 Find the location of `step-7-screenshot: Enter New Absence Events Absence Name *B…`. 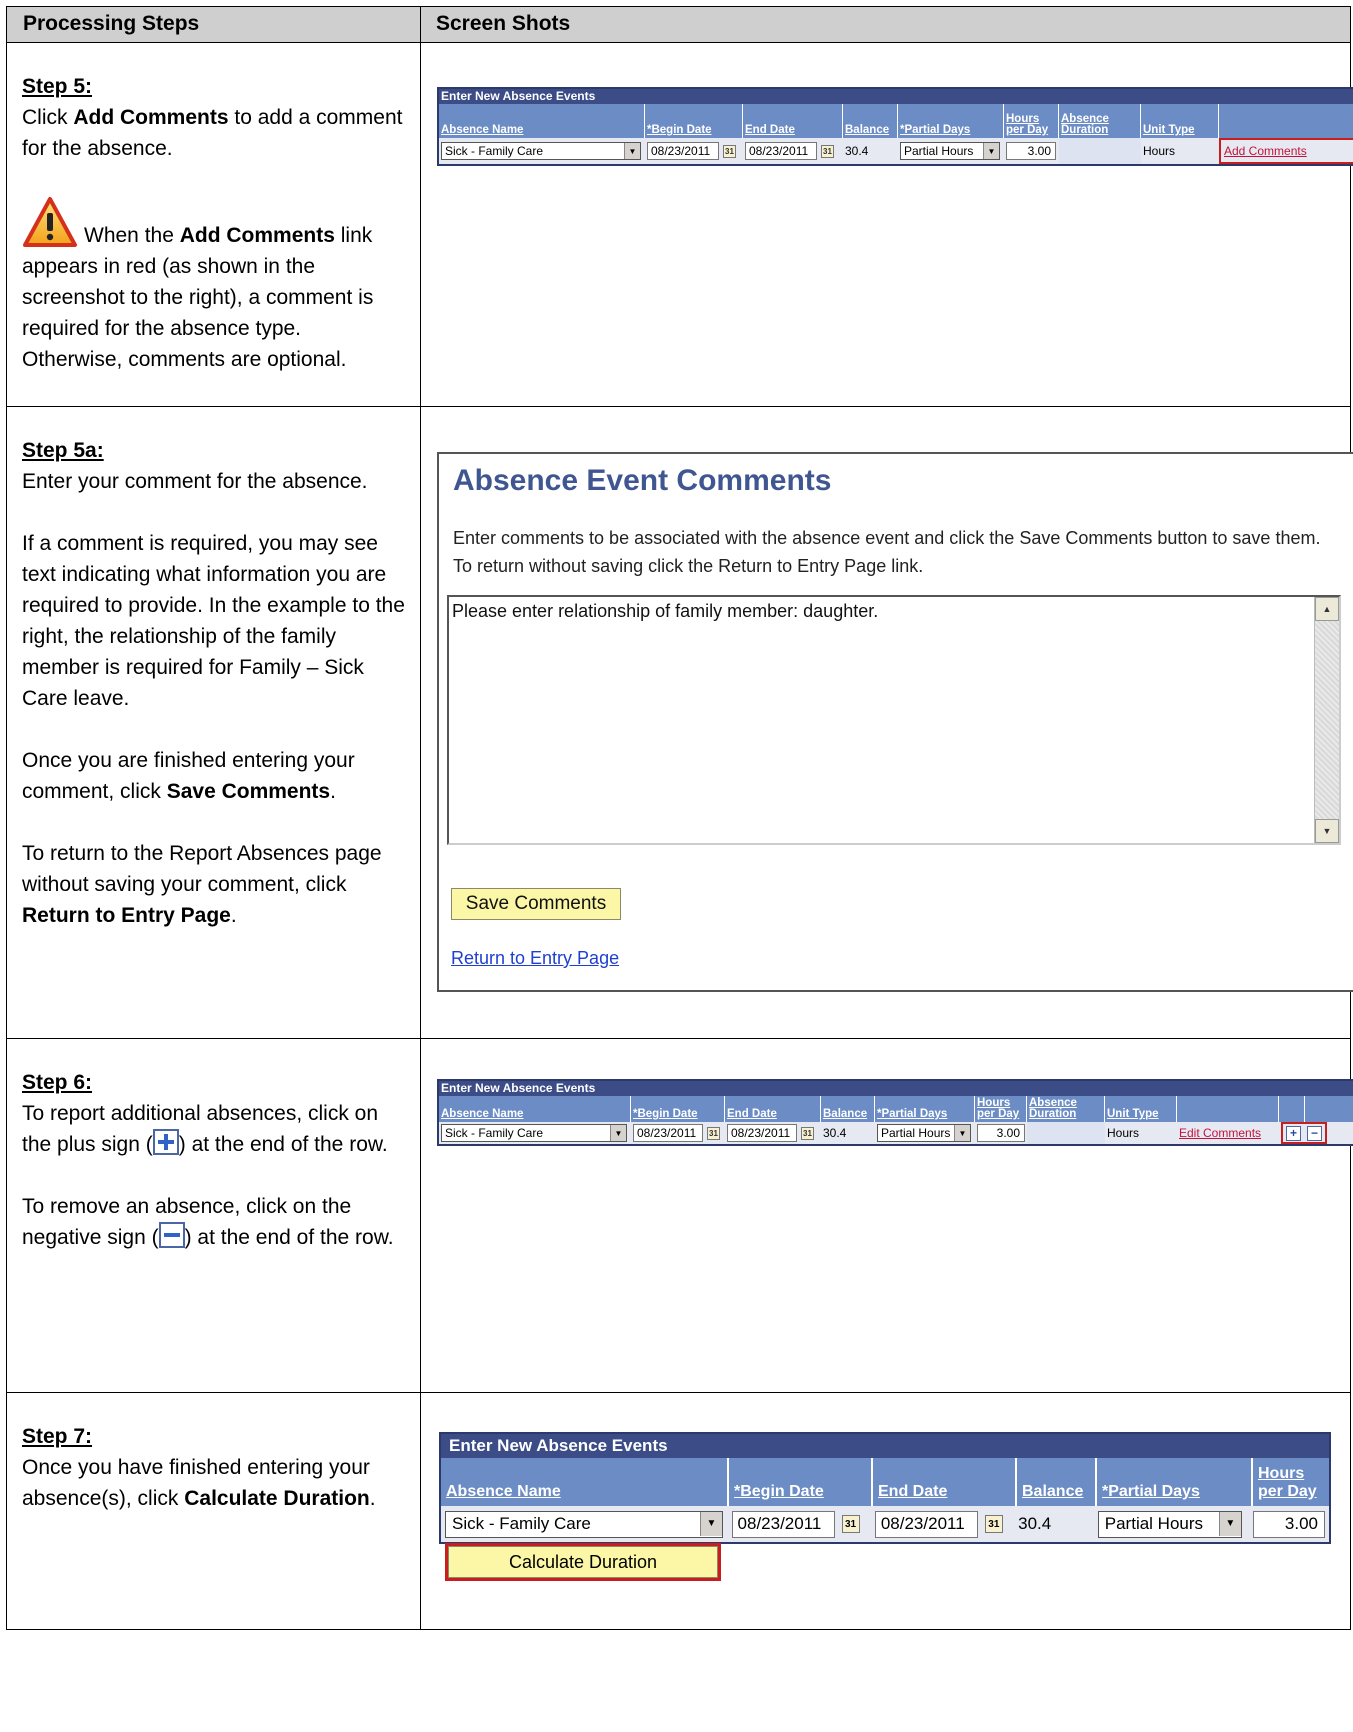

step-7-screenshot: Enter New Absence Events Absence Name *B… is located at coordinates (885, 1511).